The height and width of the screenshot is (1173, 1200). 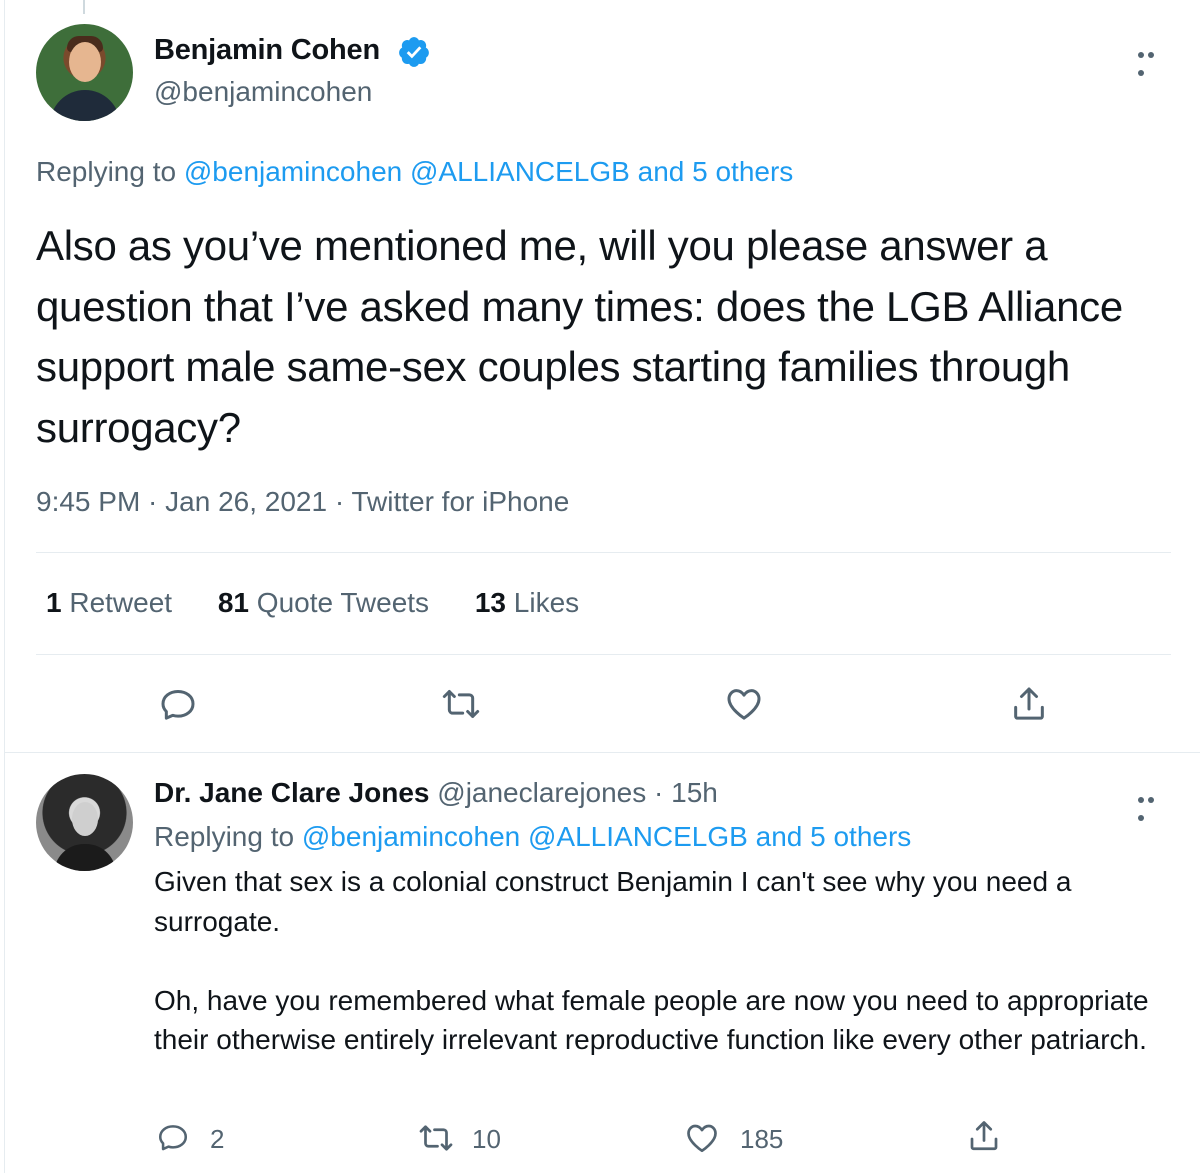 What do you see at coordinates (85, 105) in the screenshot?
I see `avatar-shirt` at bounding box center [85, 105].